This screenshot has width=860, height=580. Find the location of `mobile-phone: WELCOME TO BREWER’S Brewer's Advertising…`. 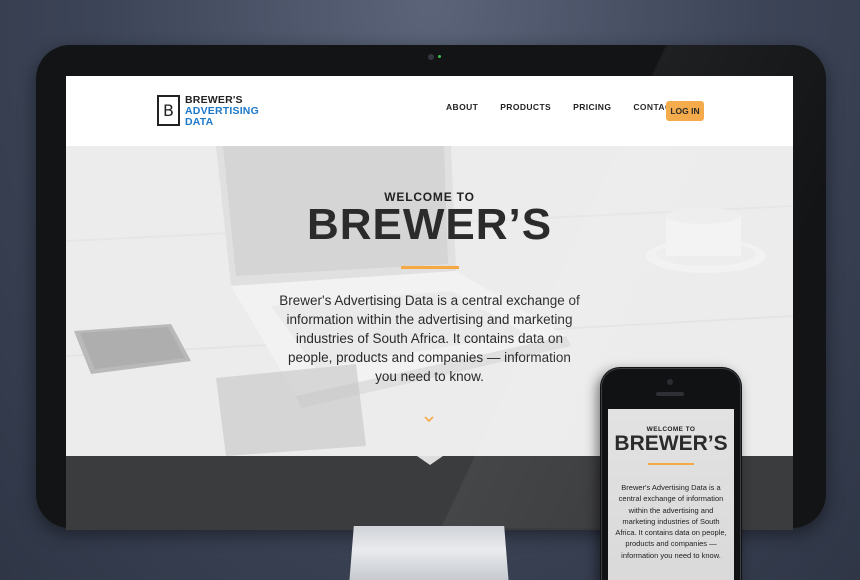

mobile-phone: WELCOME TO BREWER’S Brewer's Advertising… is located at coordinates (671, 473).